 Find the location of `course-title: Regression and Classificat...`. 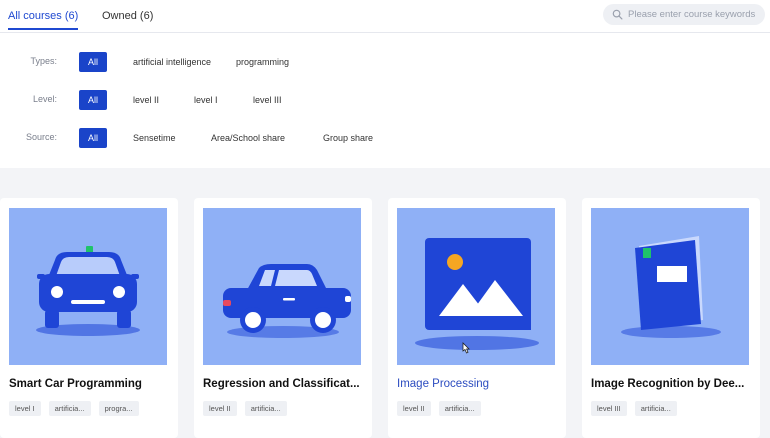

course-title: Regression and Classificat... is located at coordinates (285, 384).